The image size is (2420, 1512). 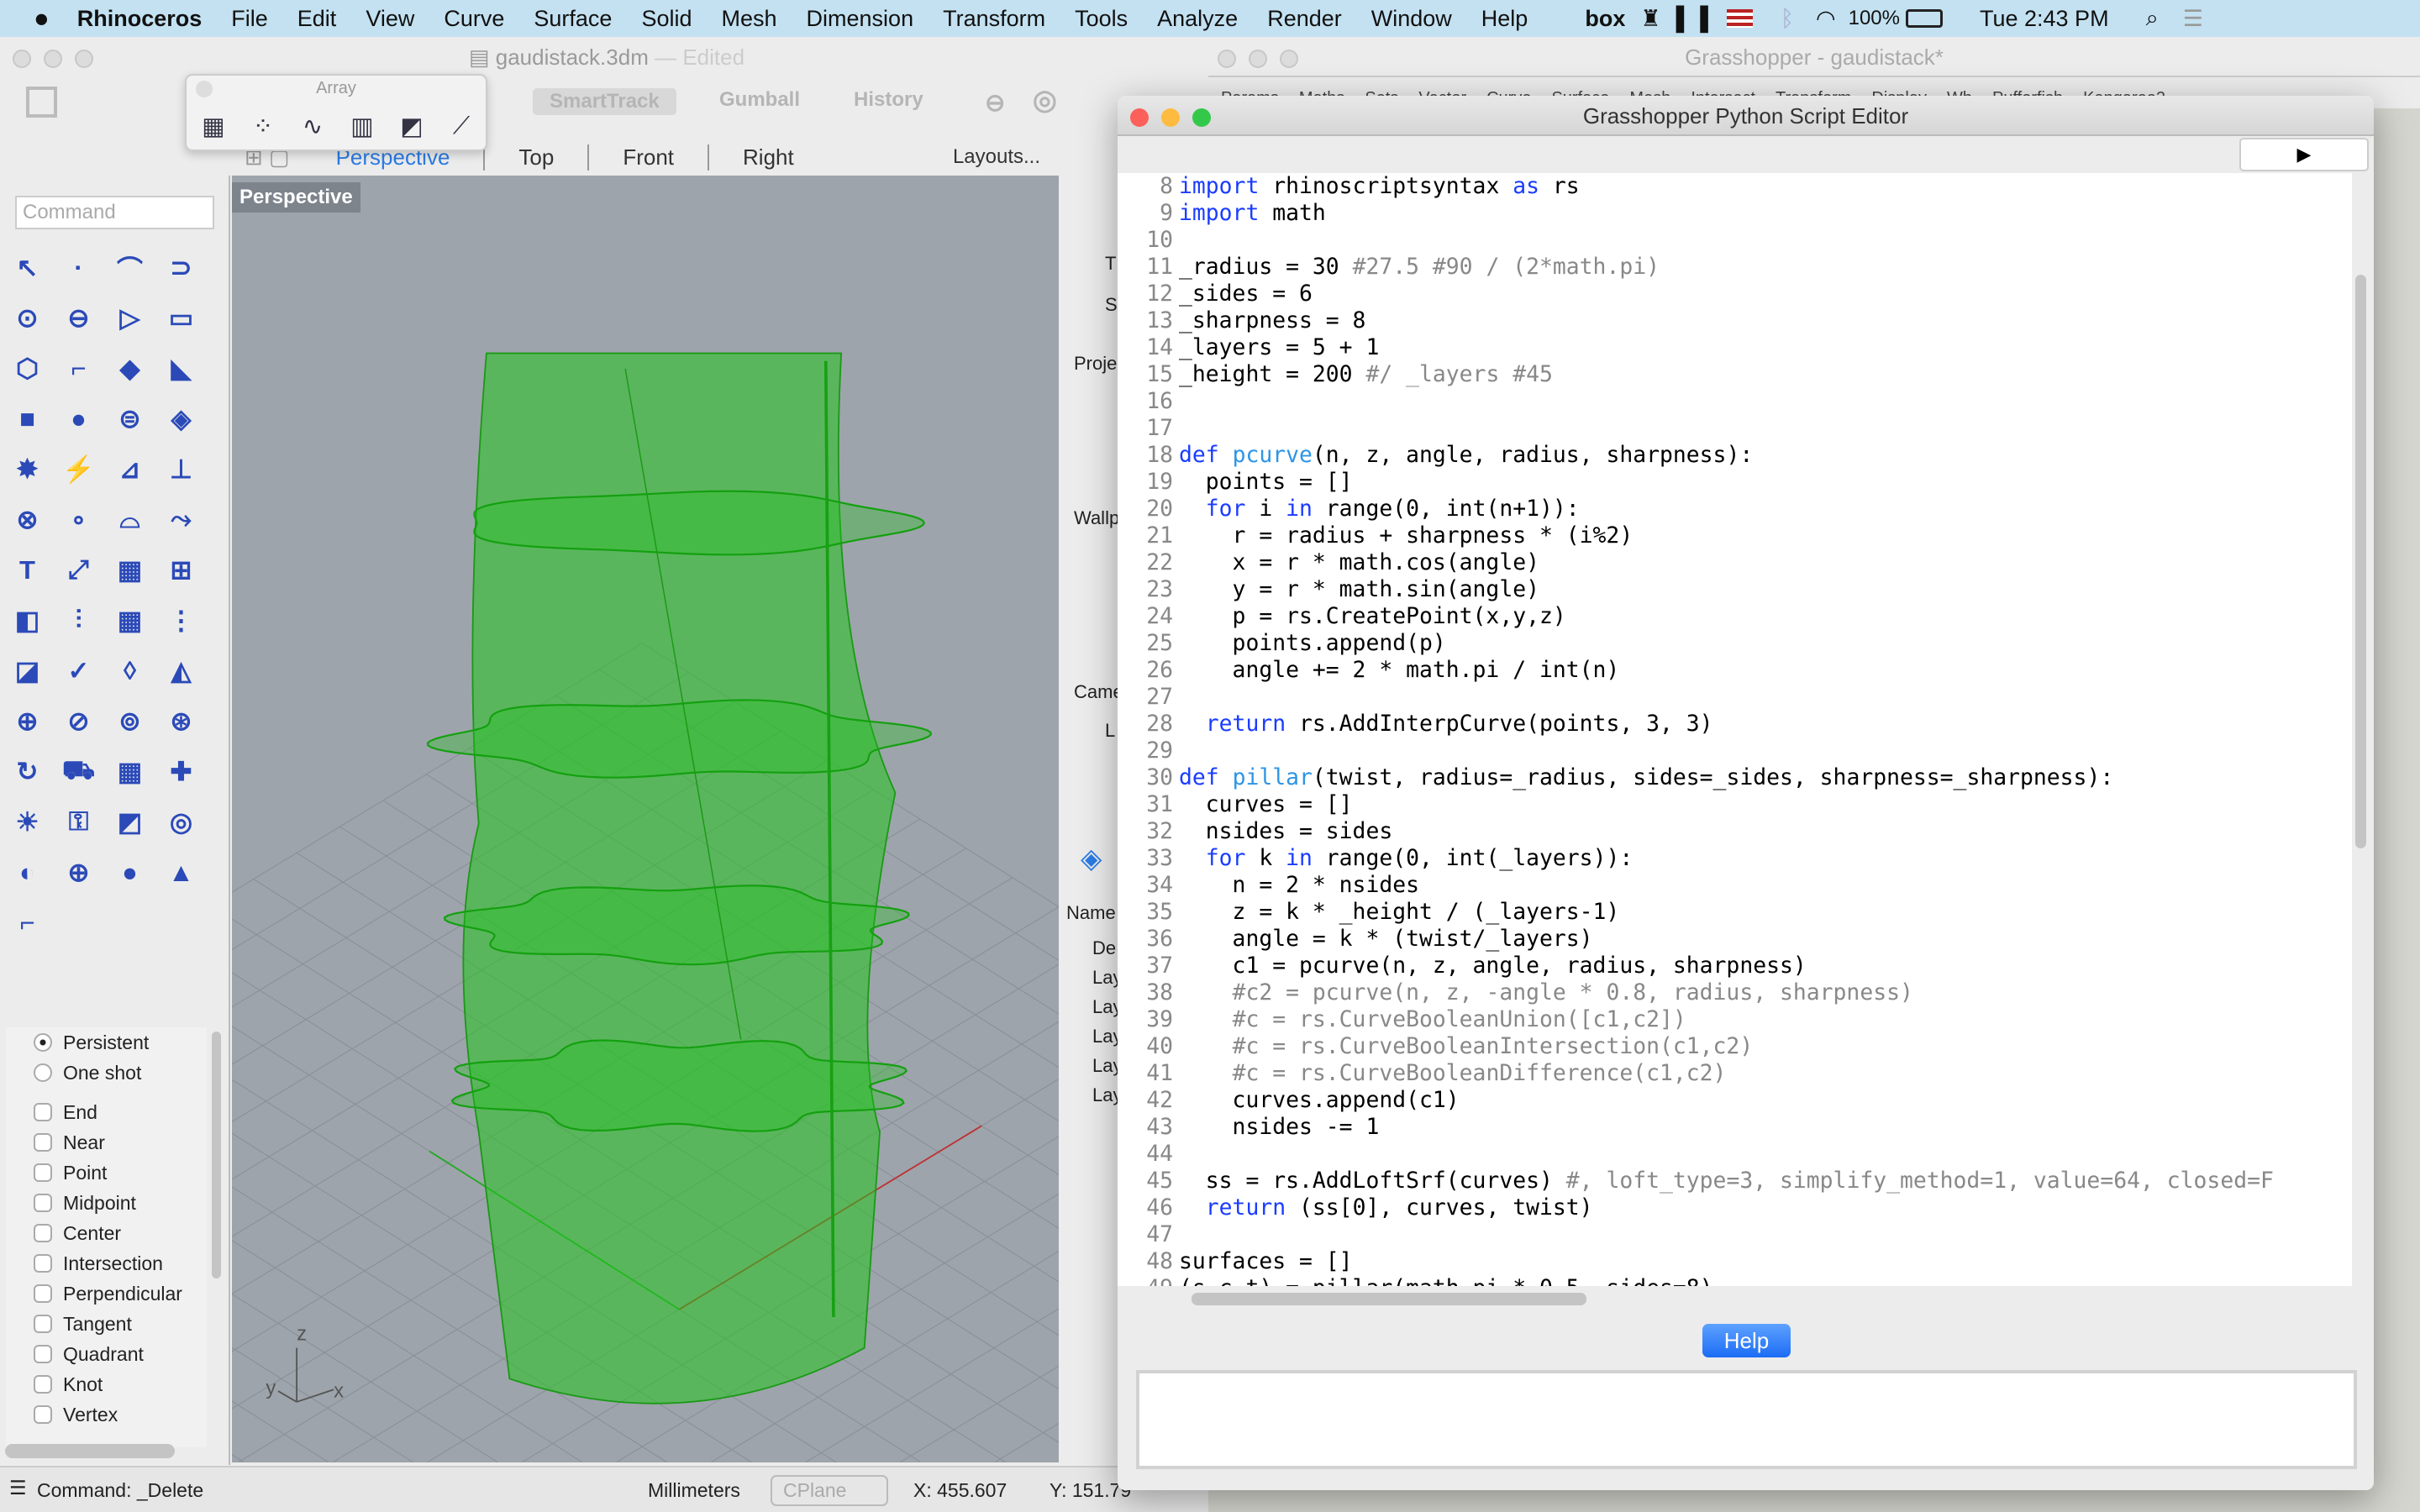 I want to click on texture-icon: ◭, so click(x=181, y=670).